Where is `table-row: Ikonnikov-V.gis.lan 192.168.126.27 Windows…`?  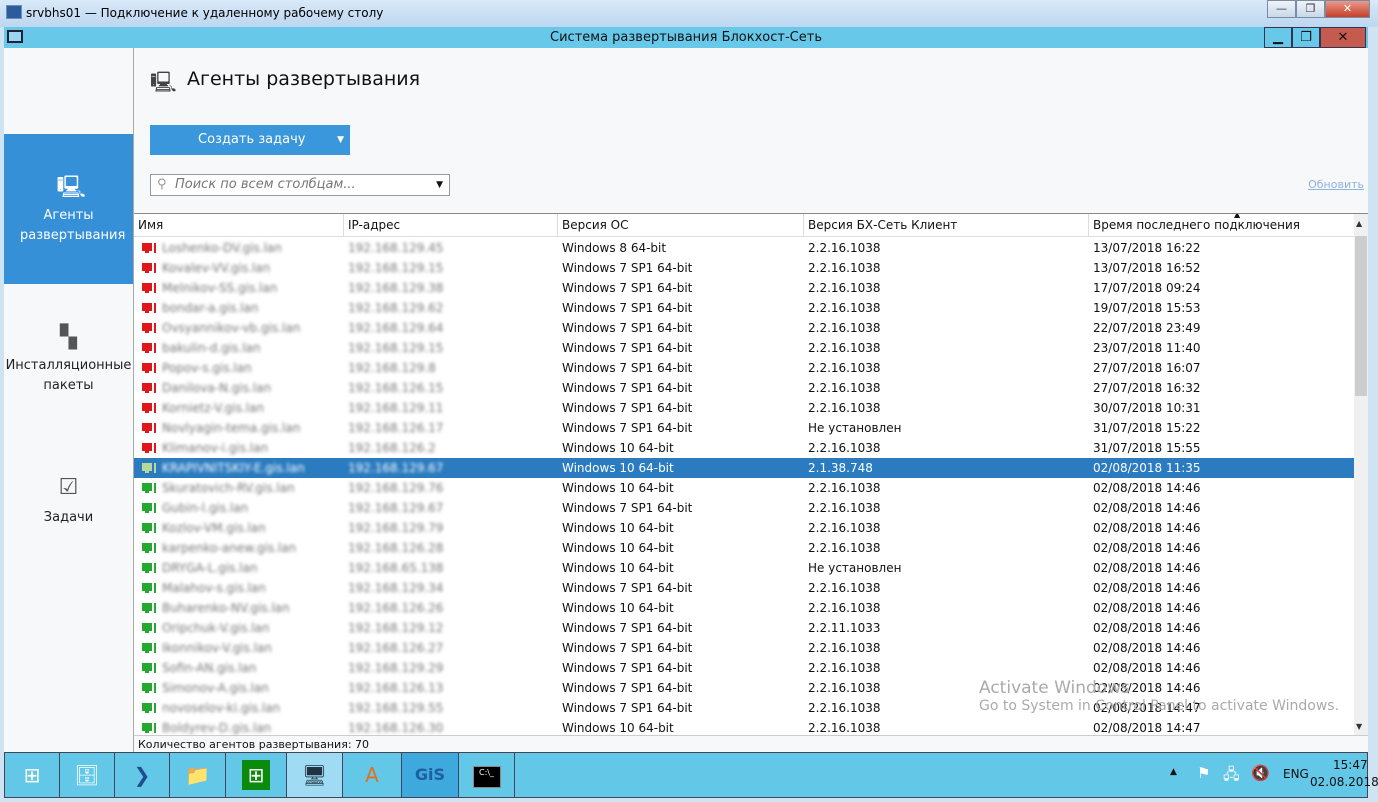
table-row: Ikonnikov-V.gis.lan 192.168.126.27 Windows… is located at coordinates (744, 648).